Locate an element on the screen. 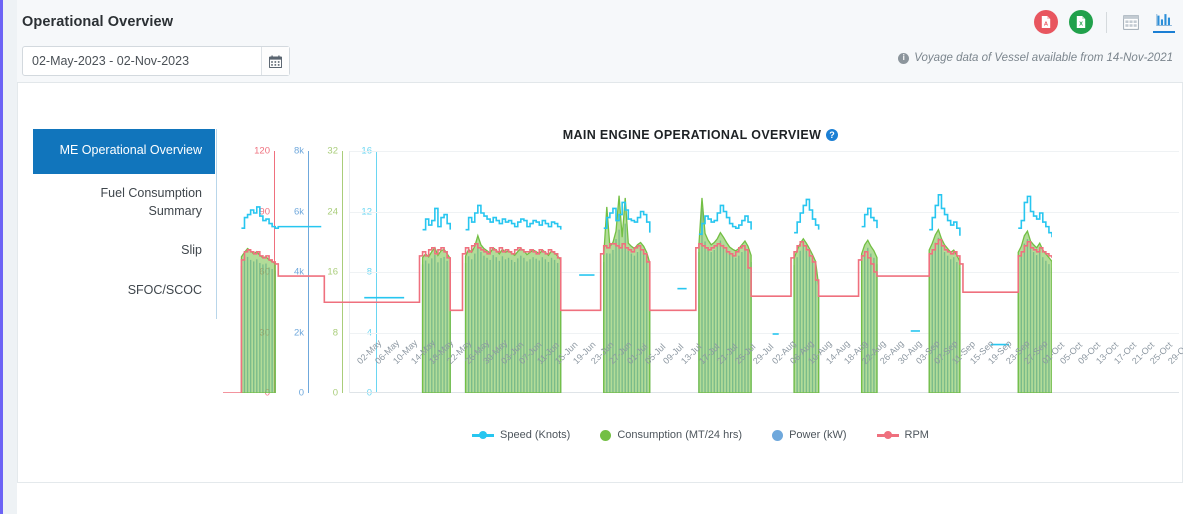  legend-item: Speed (Knots) is located at coordinates (521, 435).